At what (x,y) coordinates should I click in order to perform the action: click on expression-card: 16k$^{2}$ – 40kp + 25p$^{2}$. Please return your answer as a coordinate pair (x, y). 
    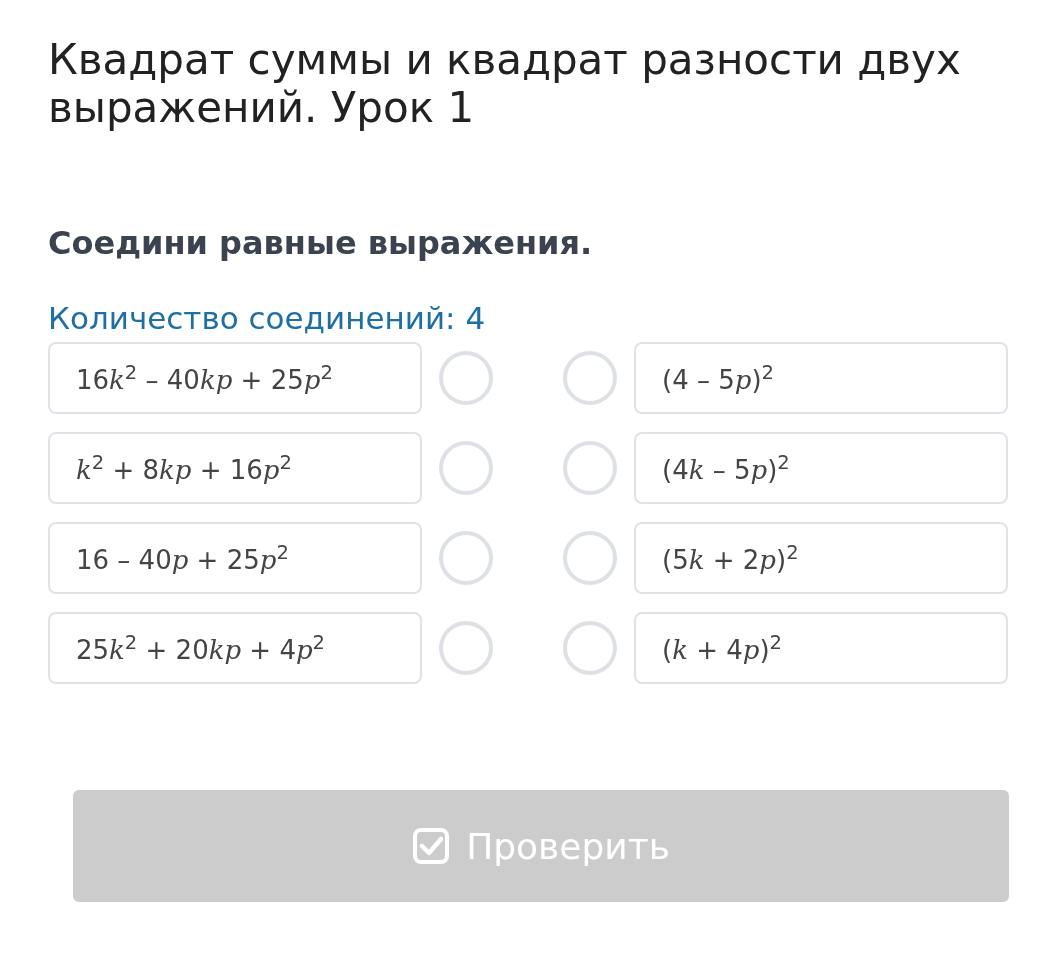
    Looking at the image, I should click on (235, 378).